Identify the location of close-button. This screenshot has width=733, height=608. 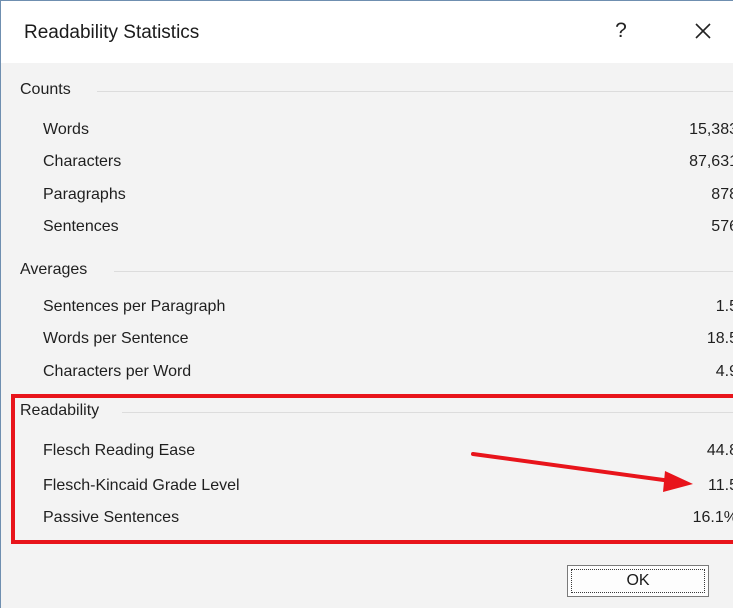
(703, 31).